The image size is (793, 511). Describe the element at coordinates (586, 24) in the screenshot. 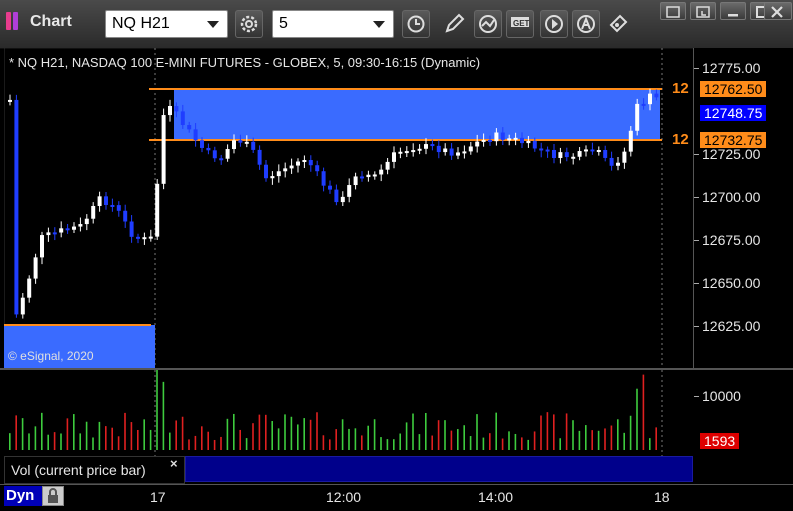

I see `account-icon` at that location.